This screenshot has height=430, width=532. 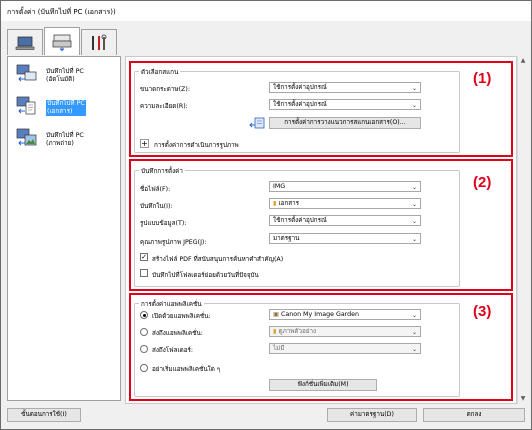 I want to click on image-garden-icon: ▣, so click(x=276, y=314).